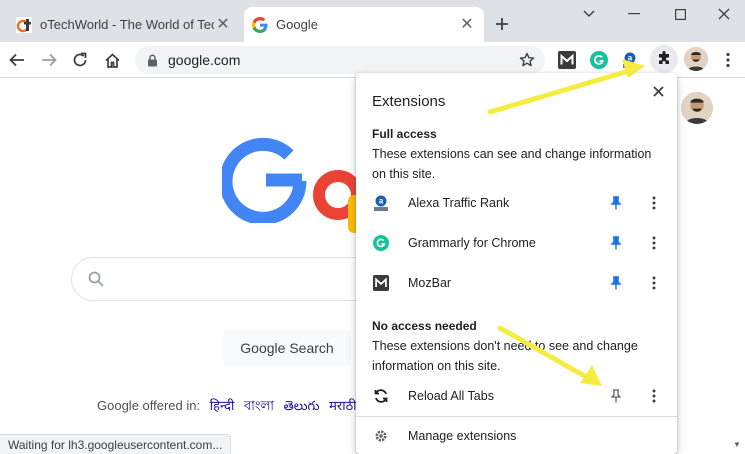  What do you see at coordinates (451, 396) in the screenshot?
I see `extension-name: Reload All Tabs` at bounding box center [451, 396].